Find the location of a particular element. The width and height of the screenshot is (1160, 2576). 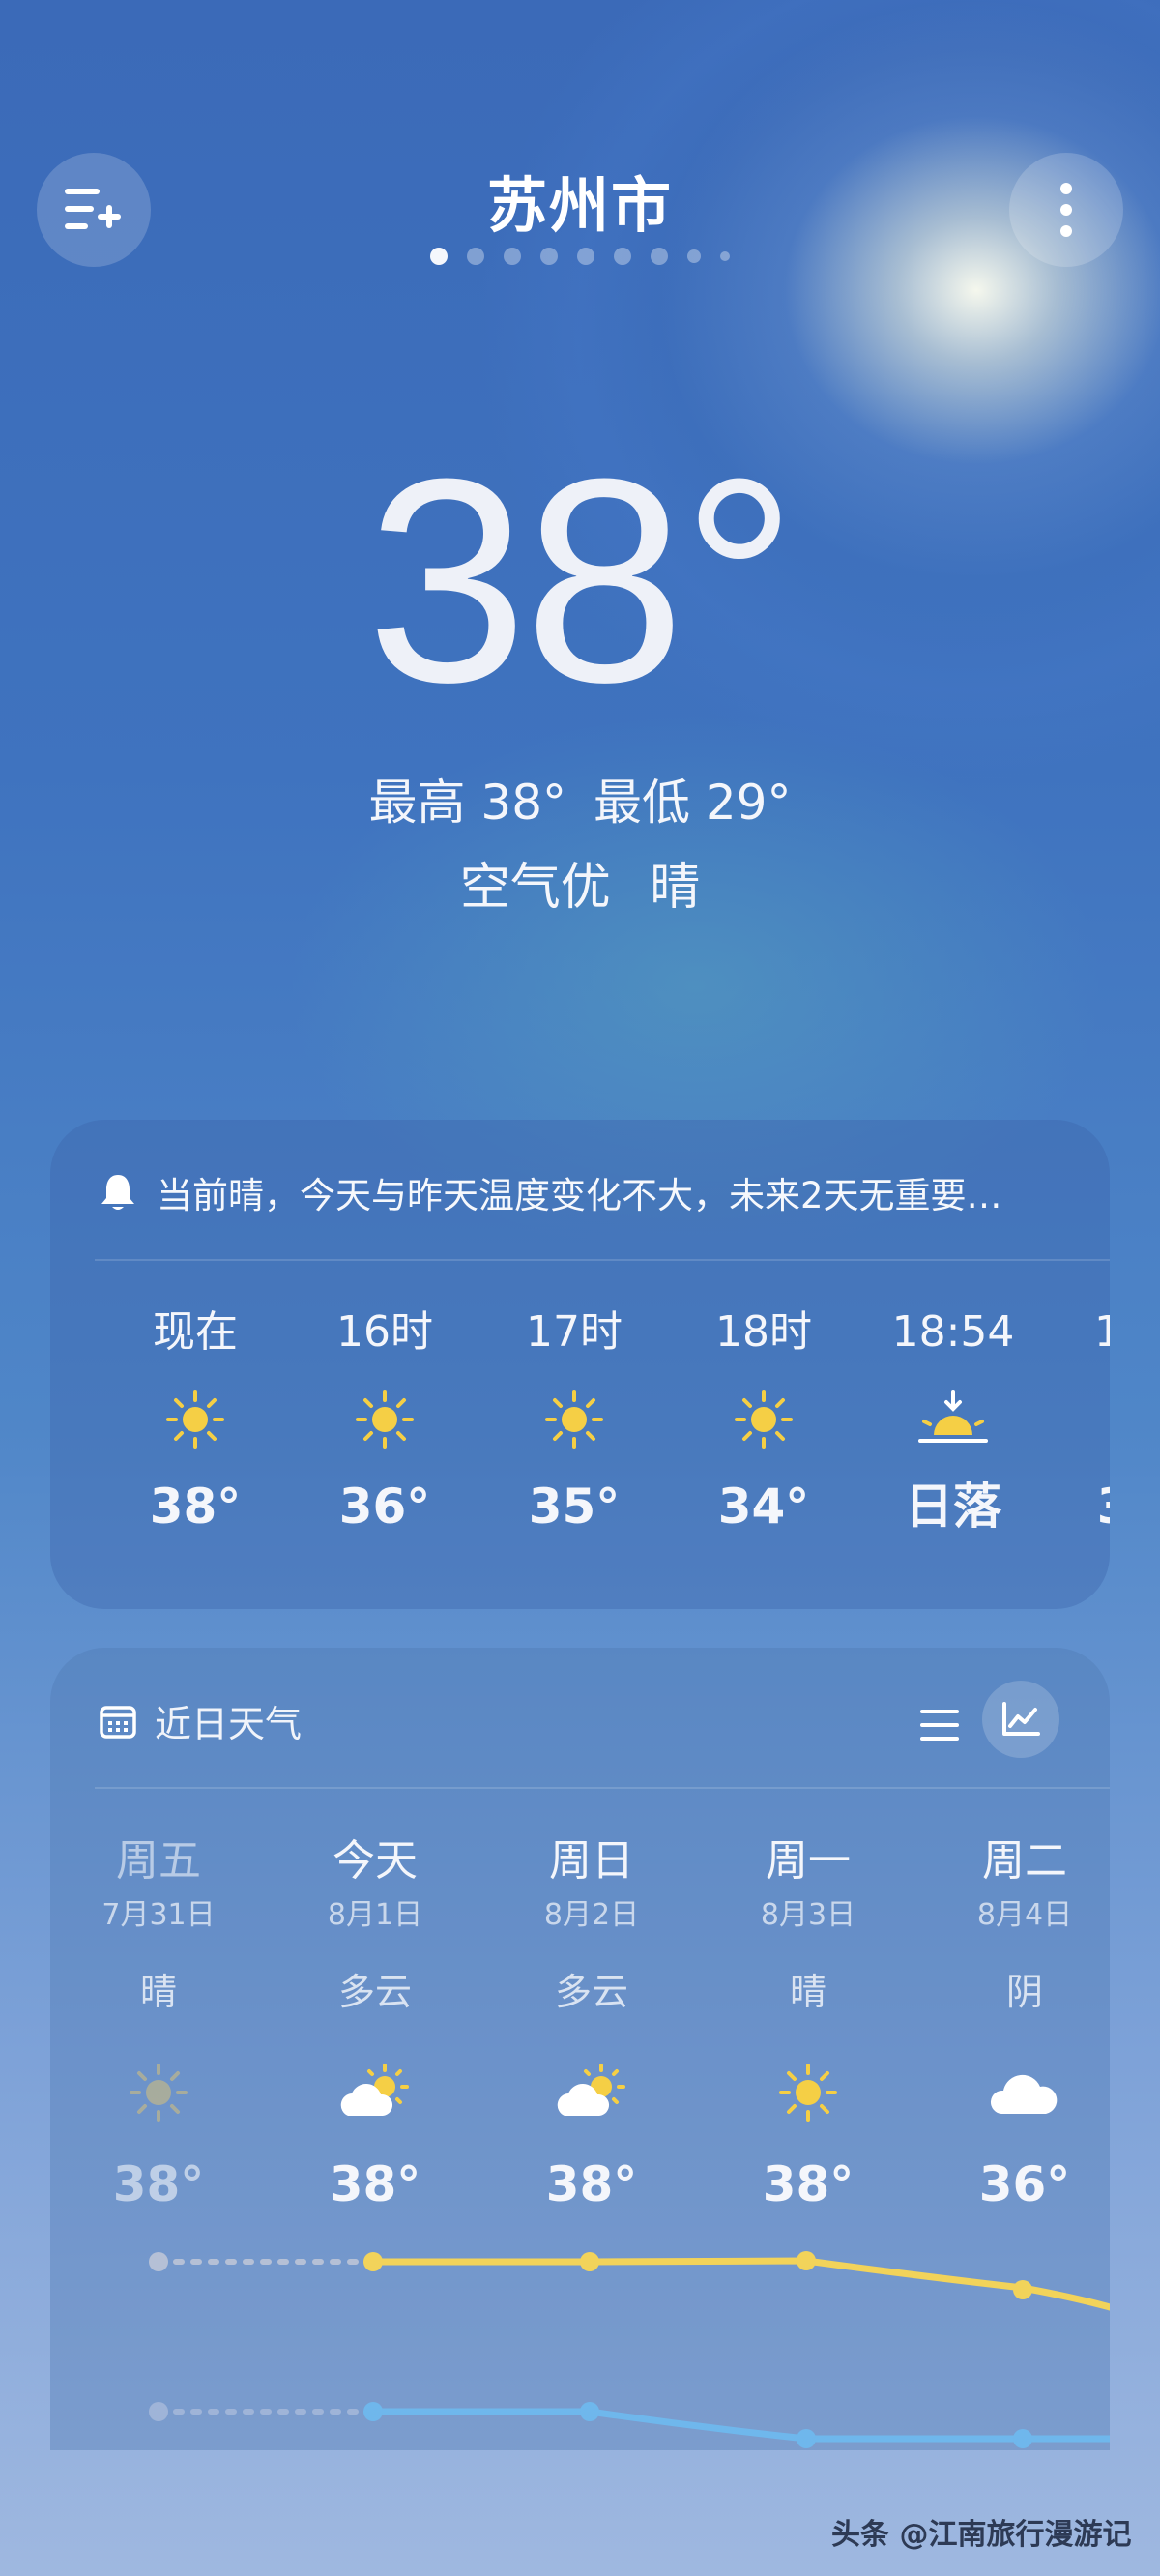

day-name: 周二 is located at coordinates (1024, 1861).